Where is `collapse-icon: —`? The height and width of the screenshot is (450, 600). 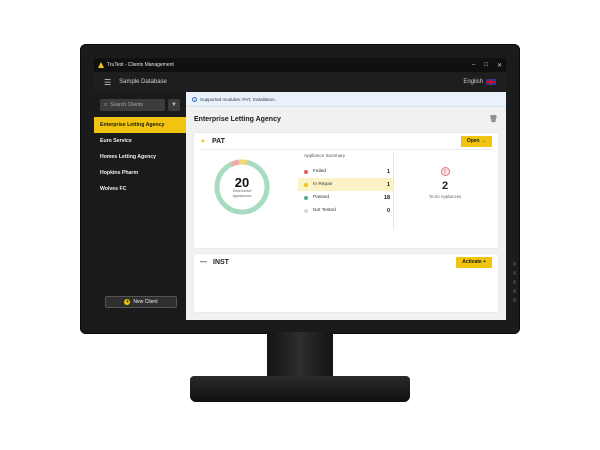
collapse-icon: — is located at coordinates (203, 262).